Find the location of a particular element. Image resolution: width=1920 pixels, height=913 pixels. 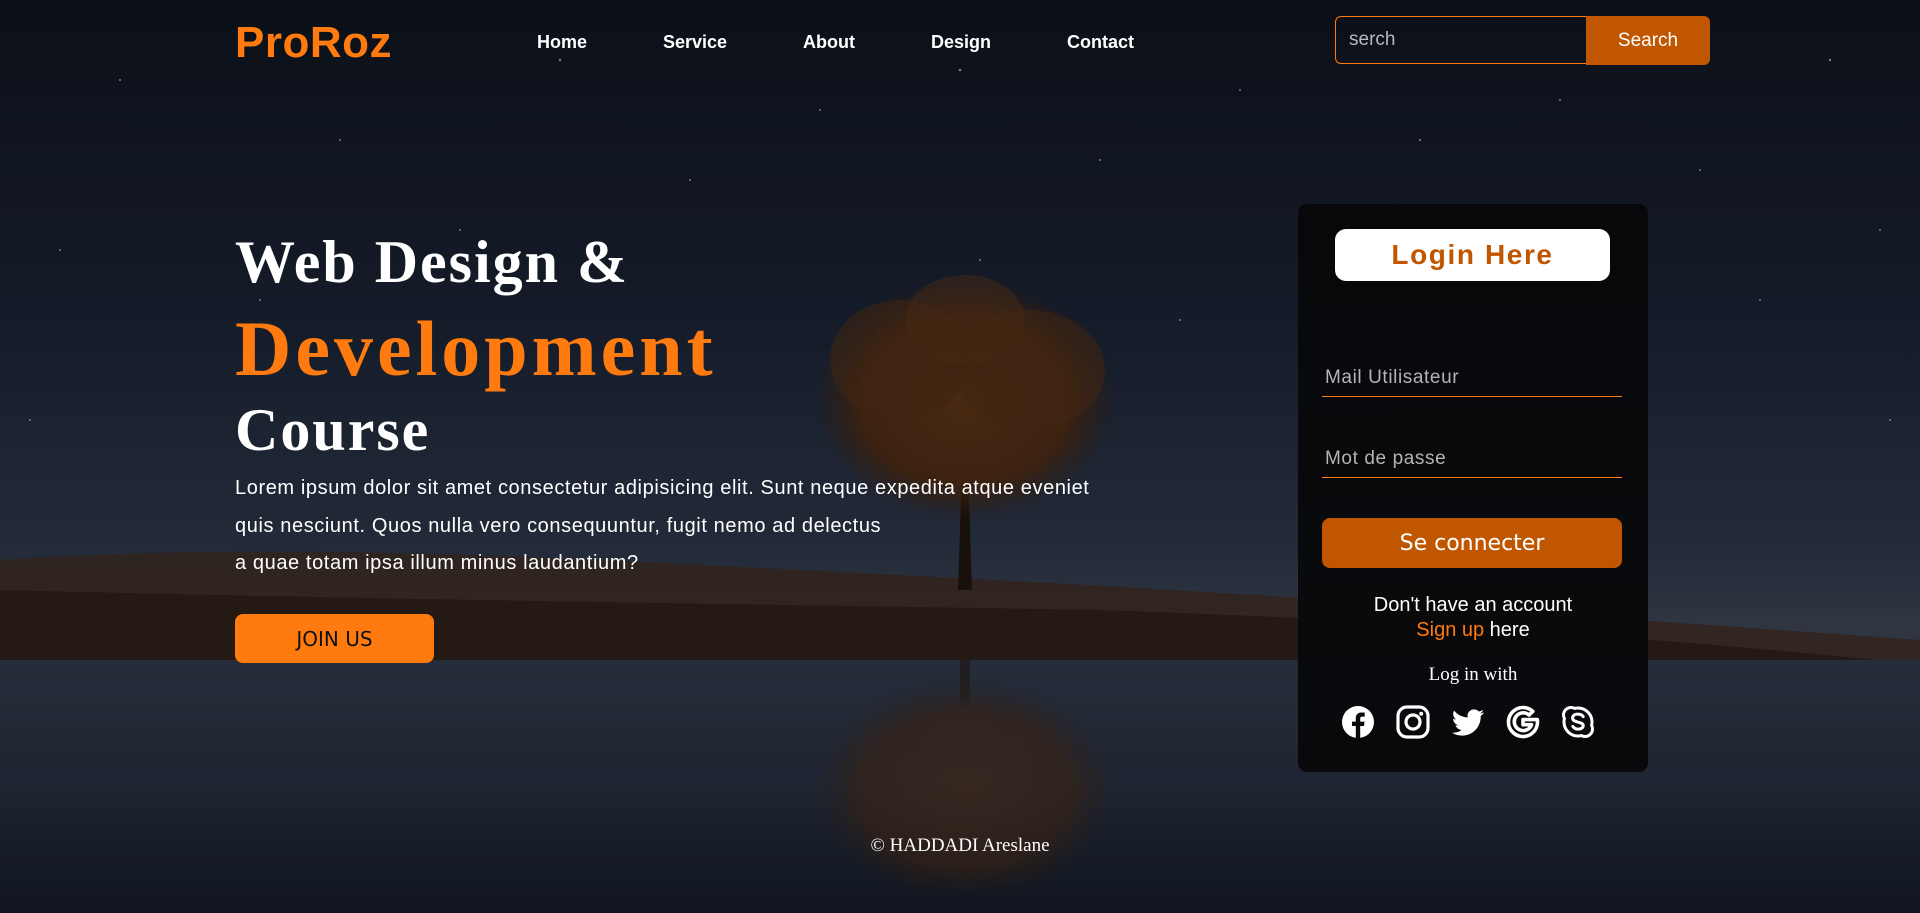

search-button: Search is located at coordinates (1648, 40).